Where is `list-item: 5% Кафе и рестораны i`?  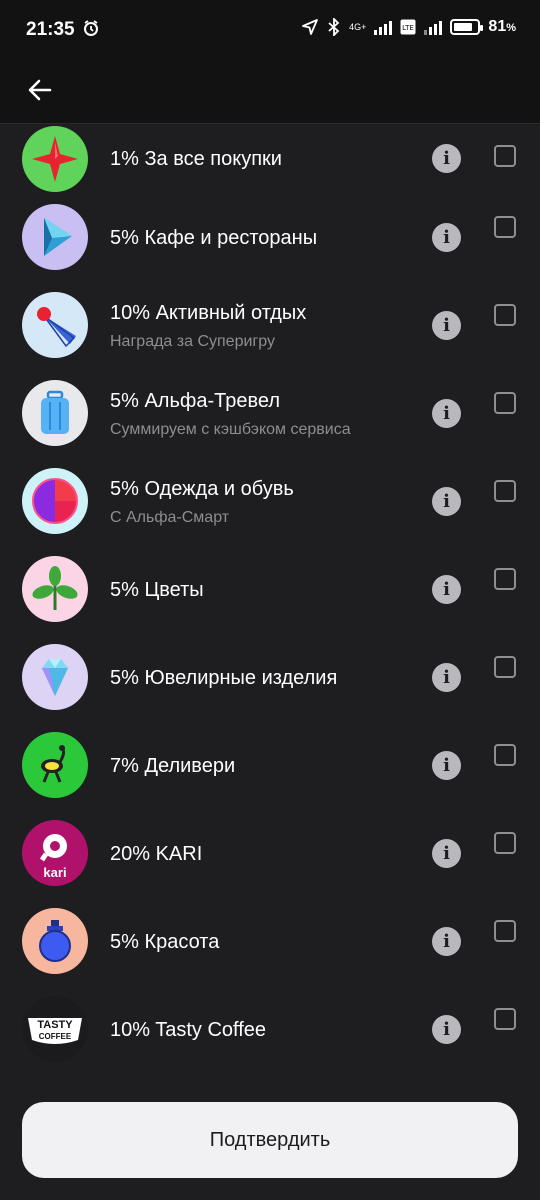 list-item: 5% Кафе и рестораны i is located at coordinates (270, 238).